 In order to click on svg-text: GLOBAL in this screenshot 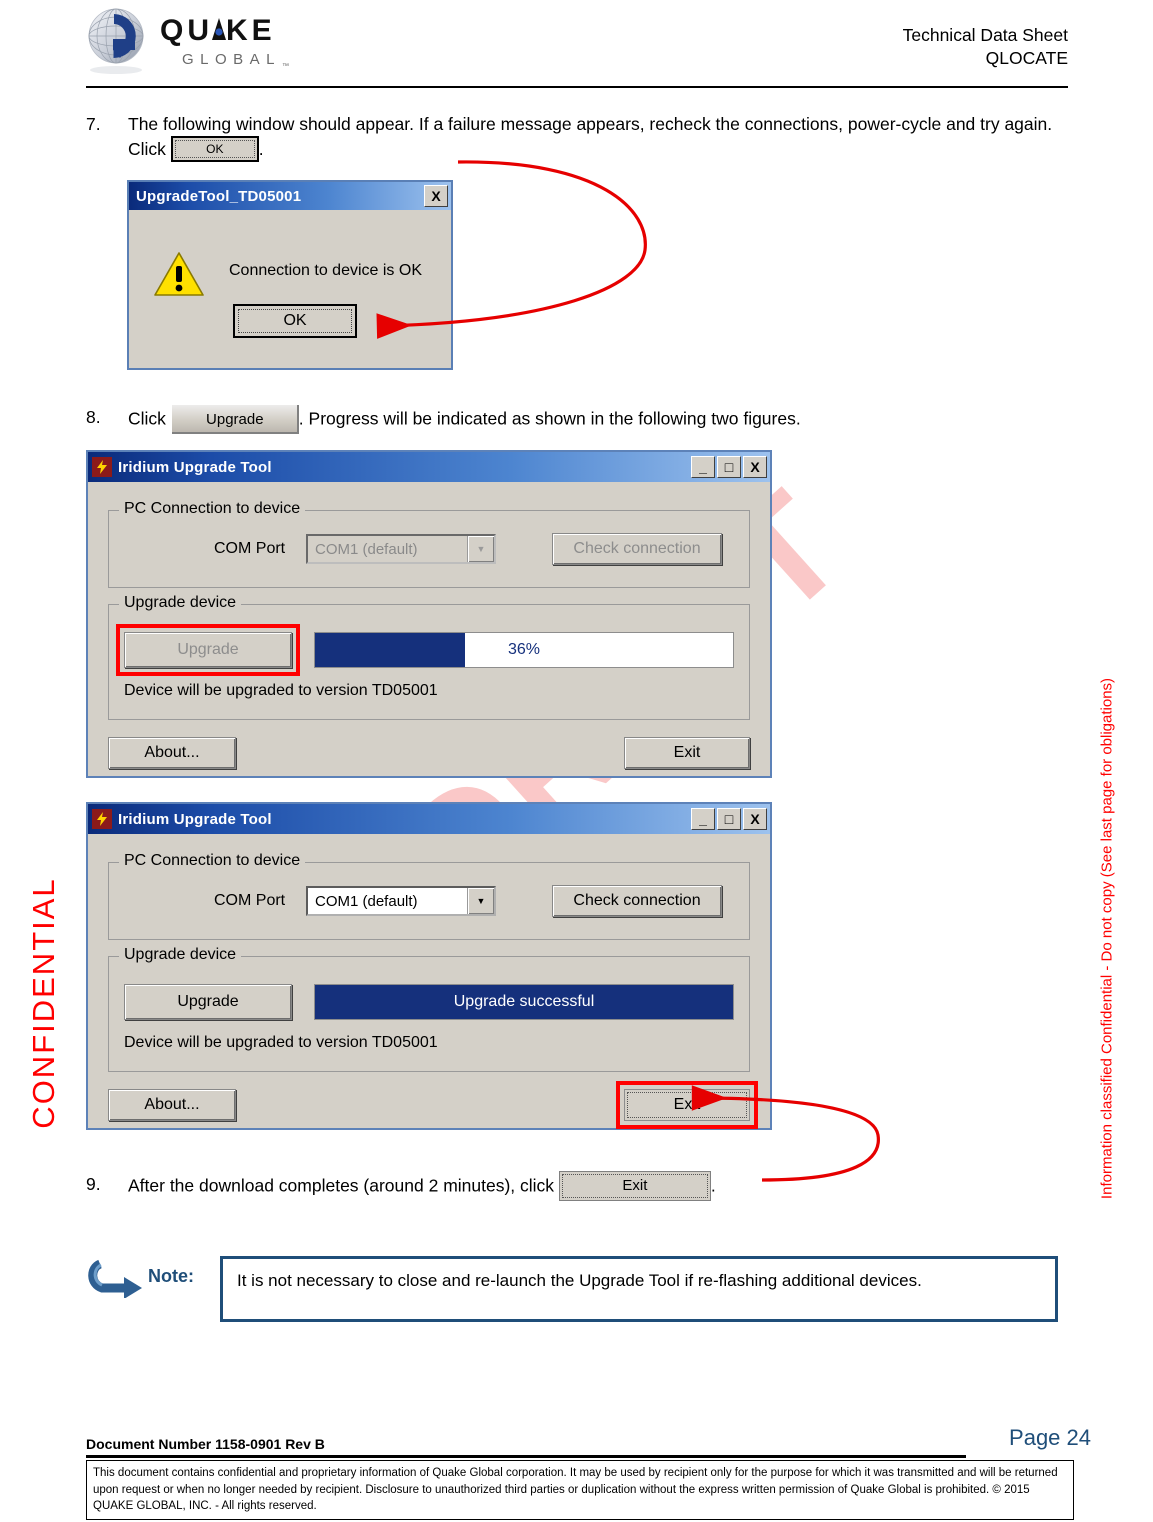, I will do `click(231, 59)`.